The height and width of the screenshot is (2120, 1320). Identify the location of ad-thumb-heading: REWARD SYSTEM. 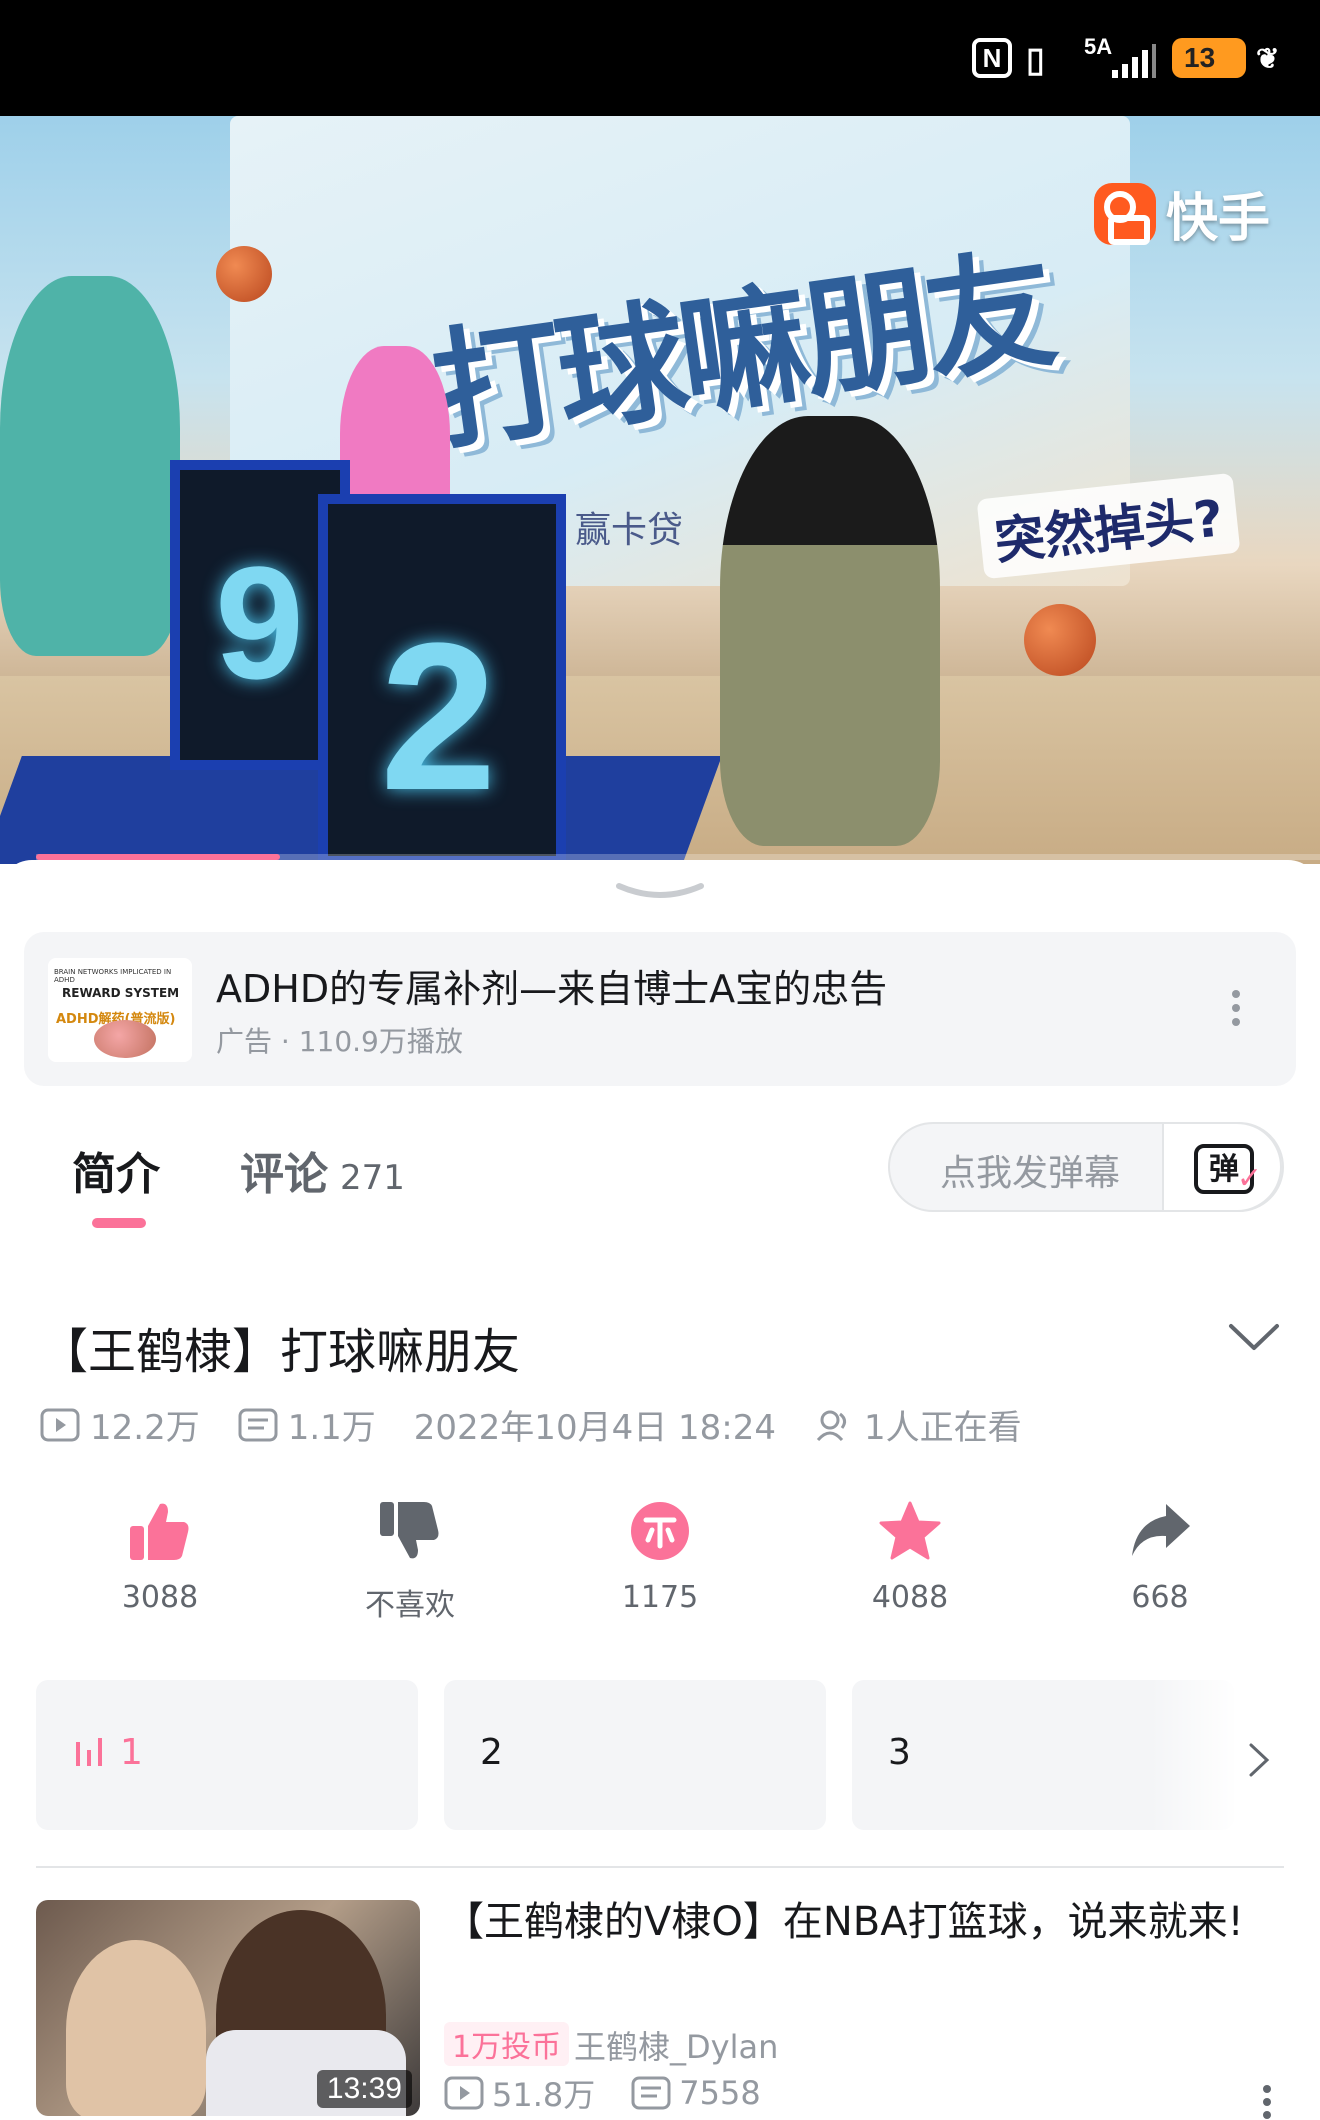
(121, 993).